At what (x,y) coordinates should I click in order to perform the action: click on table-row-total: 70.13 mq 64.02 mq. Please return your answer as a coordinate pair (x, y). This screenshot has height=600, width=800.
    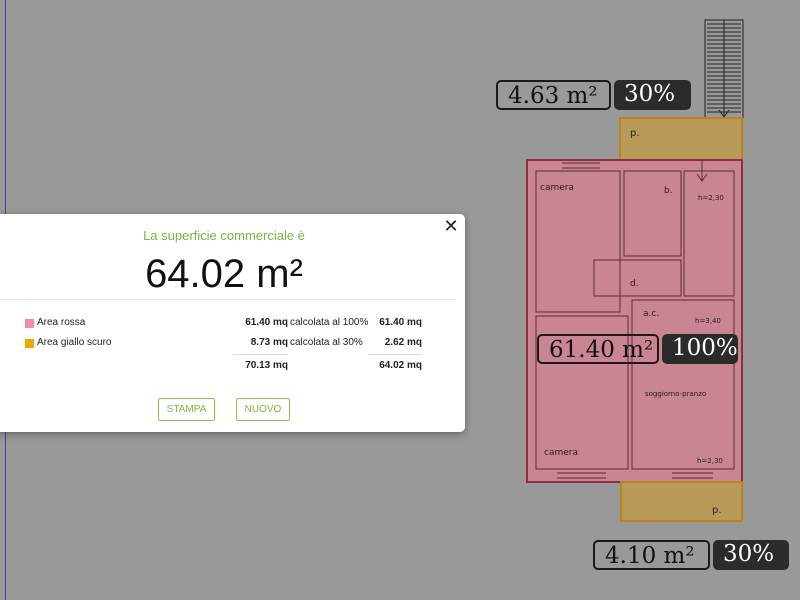
    Looking at the image, I should click on (232, 368).